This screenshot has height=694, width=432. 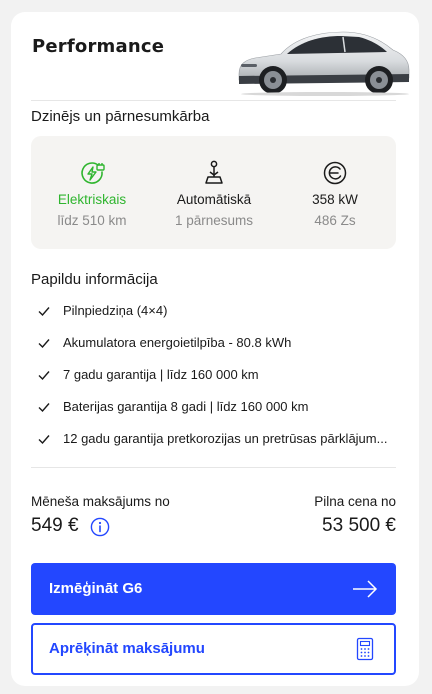 I want to click on monthly-payment-label: Mēneša maksājums no, so click(x=100, y=501).